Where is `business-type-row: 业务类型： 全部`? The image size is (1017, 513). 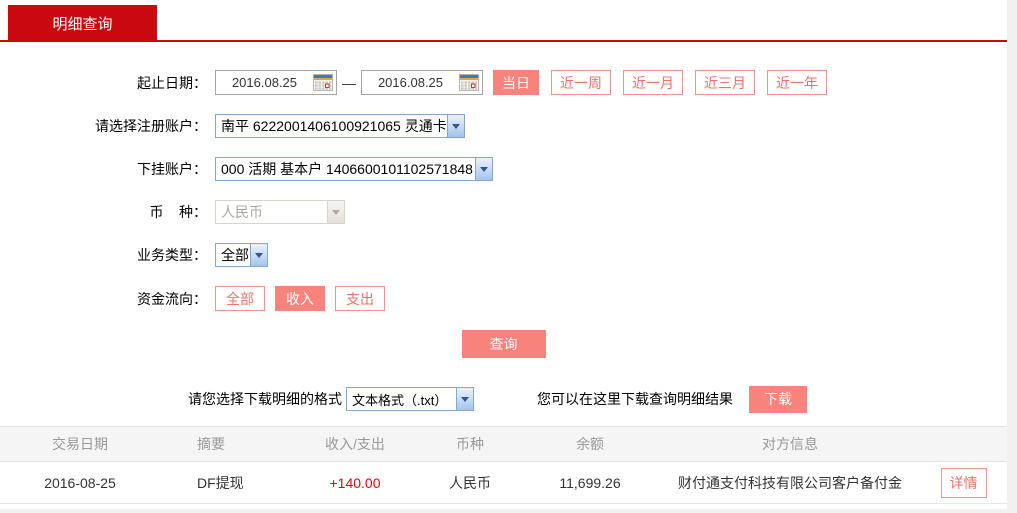
business-type-row: 业务类型： 全部 is located at coordinates (503, 255).